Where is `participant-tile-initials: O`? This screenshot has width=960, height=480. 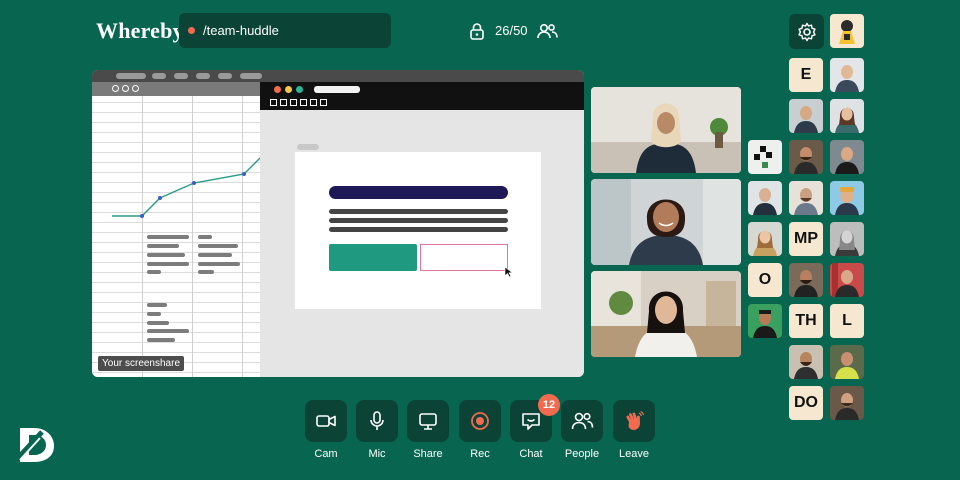 participant-tile-initials: O is located at coordinates (765, 280).